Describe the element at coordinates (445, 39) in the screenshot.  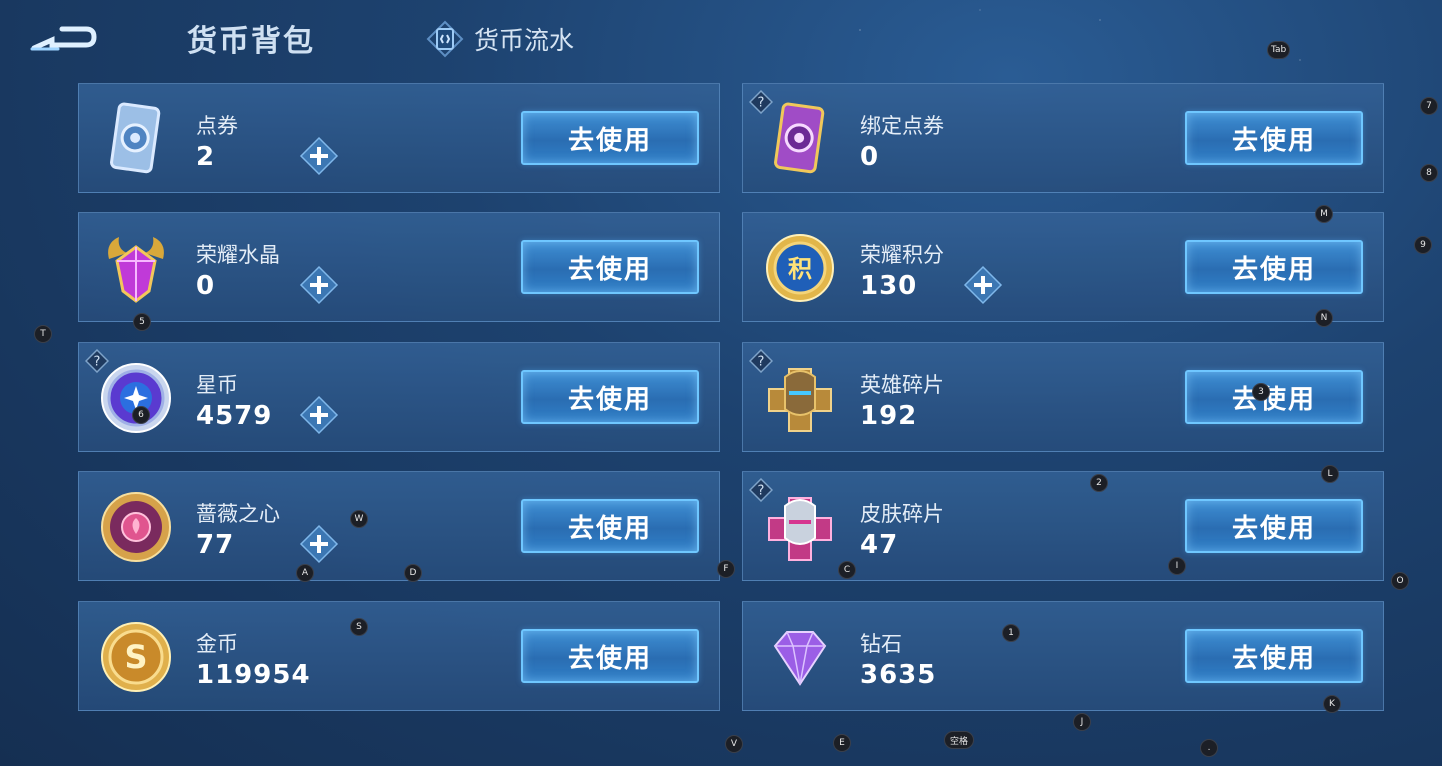
I see `flow-ticket-icon` at that location.